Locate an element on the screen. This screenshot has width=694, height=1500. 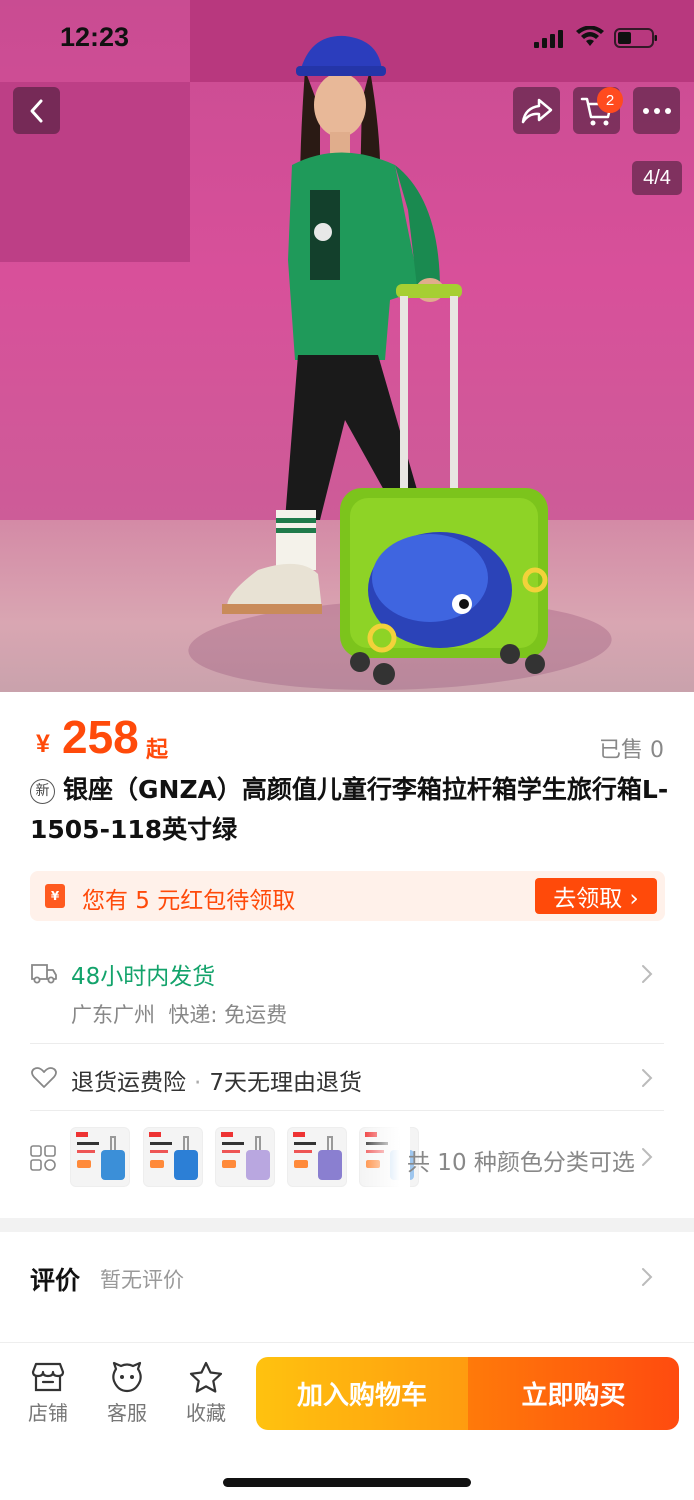
star-icon is located at coordinates (206, 1377).